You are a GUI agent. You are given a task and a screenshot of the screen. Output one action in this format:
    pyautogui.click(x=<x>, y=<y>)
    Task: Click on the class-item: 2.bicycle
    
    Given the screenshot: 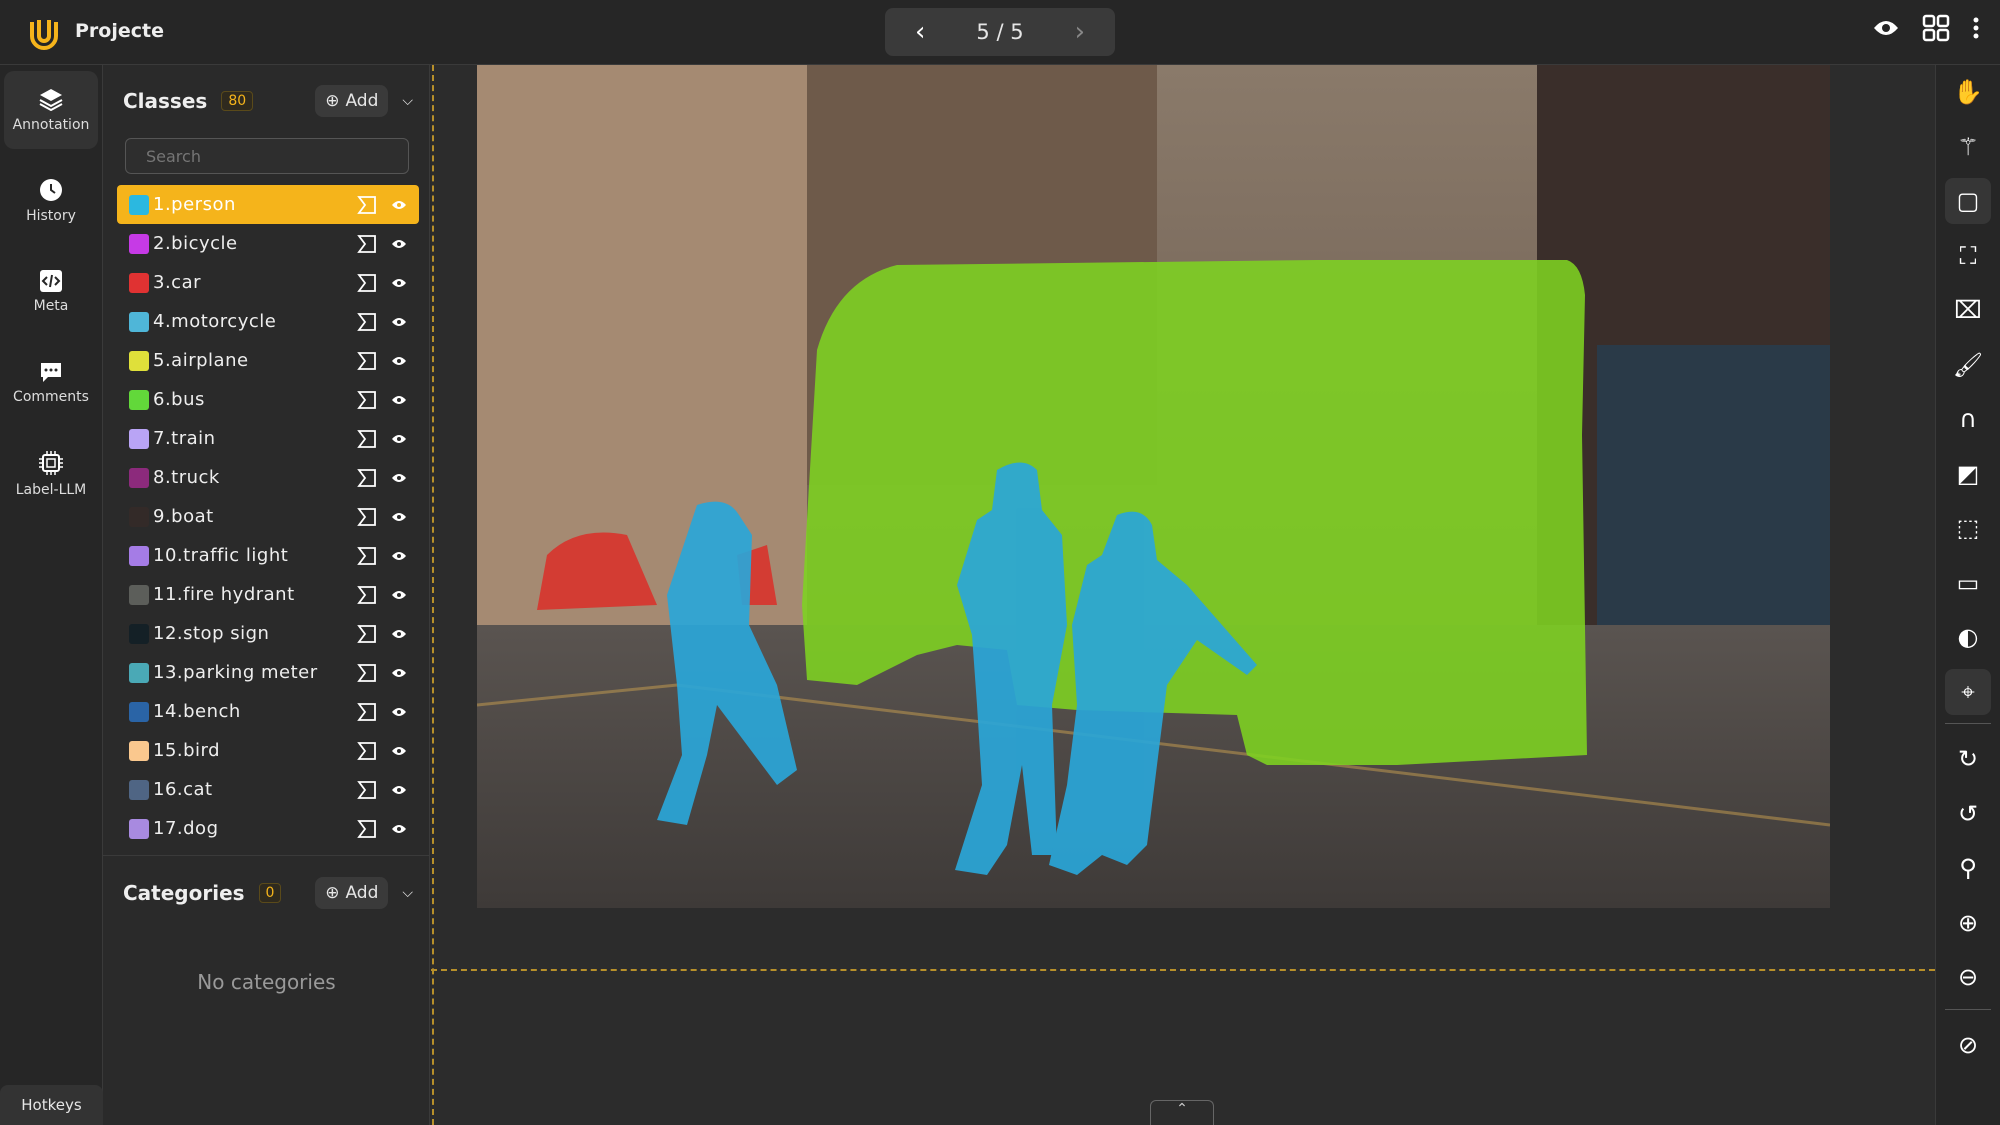 What is the action you would take?
    pyautogui.click(x=268, y=243)
    